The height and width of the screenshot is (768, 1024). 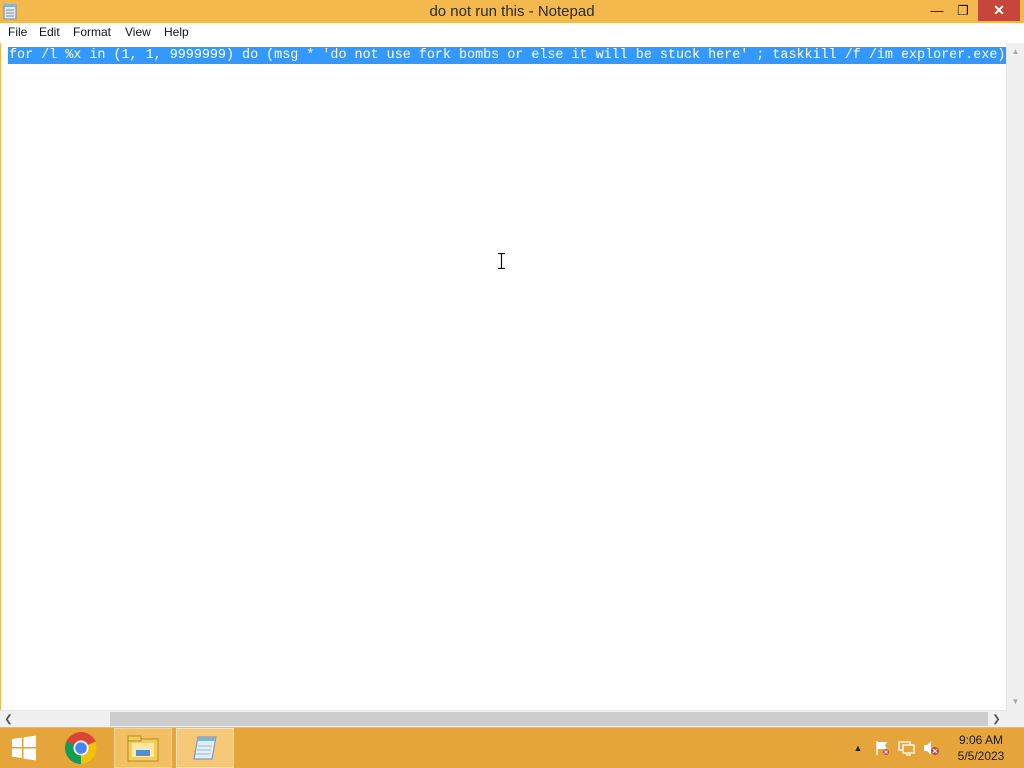 I want to click on volume-button, so click(x=931, y=748).